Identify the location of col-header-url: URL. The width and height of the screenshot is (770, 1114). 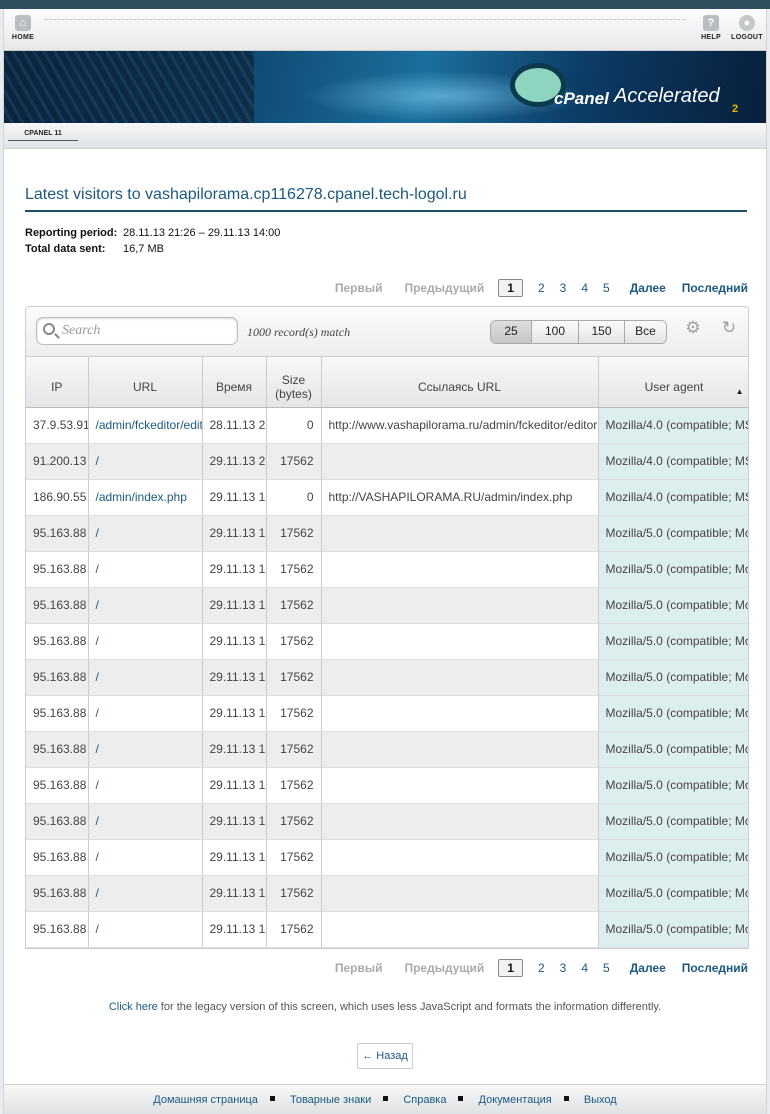
(145, 382).